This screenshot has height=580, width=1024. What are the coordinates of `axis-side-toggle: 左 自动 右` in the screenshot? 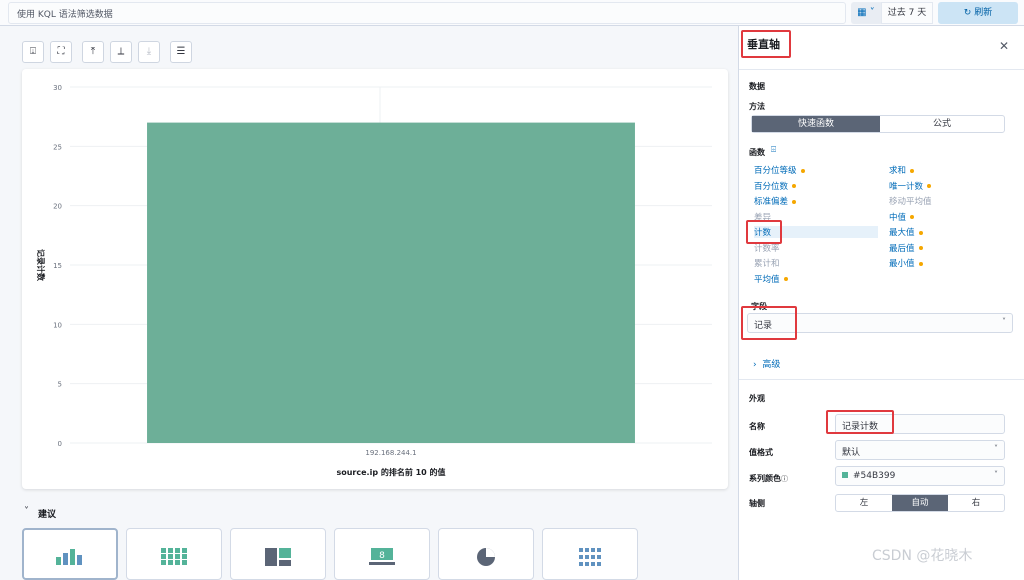 It's located at (920, 503).